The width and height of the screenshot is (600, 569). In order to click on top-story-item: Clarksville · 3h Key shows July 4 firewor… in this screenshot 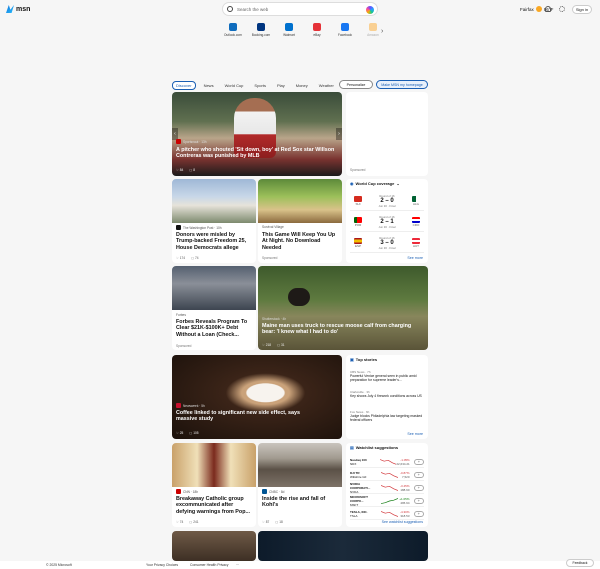, I will do `click(387, 394)`.